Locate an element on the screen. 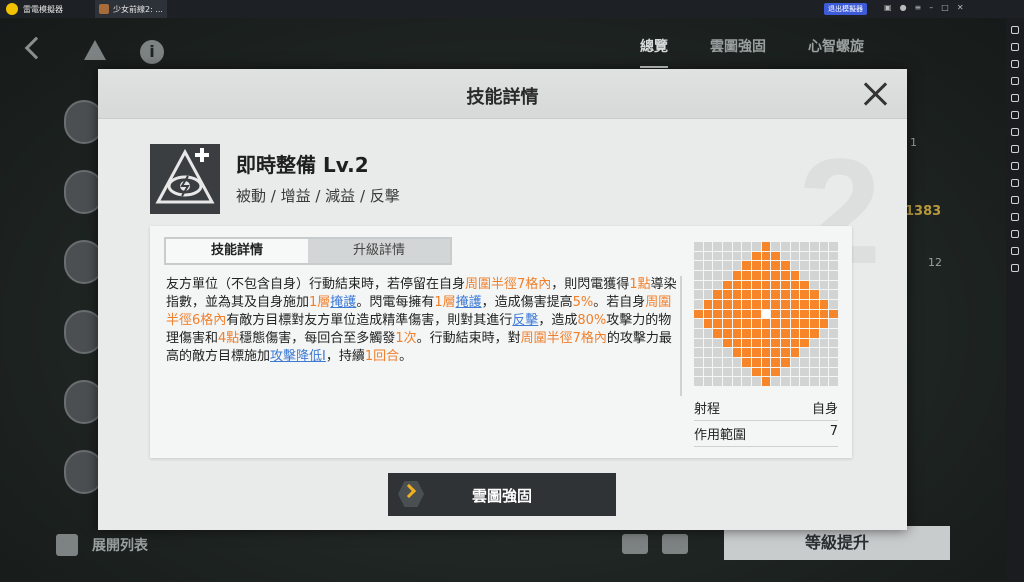 The width and height of the screenshot is (1024, 582). tab-game: 少女前線2: ... ✕ is located at coordinates (131, 9).